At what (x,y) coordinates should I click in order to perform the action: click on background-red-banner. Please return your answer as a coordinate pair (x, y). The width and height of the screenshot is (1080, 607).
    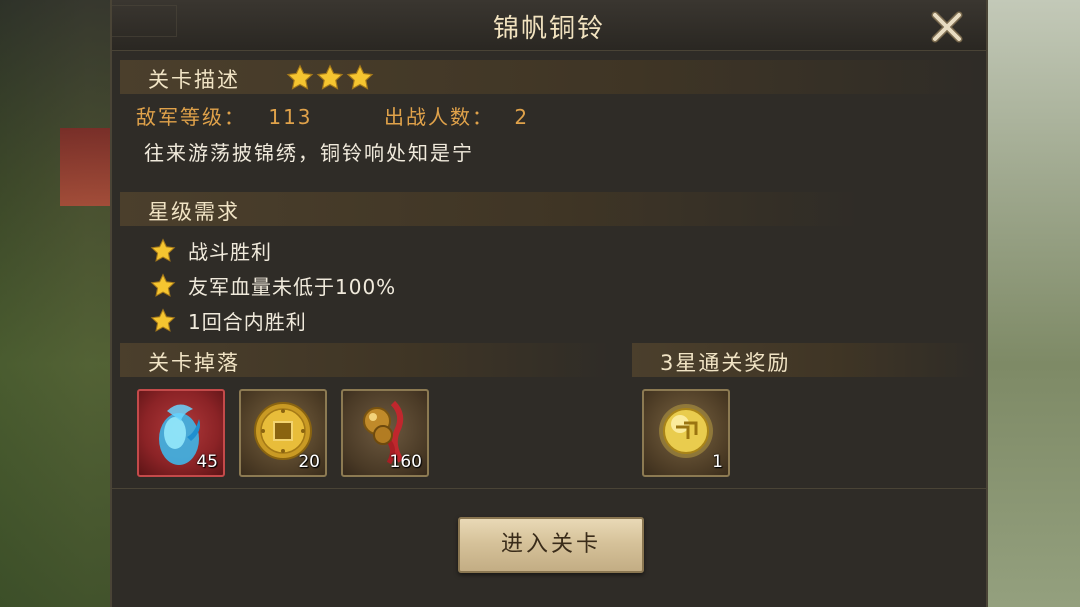
    Looking at the image, I should click on (85, 167).